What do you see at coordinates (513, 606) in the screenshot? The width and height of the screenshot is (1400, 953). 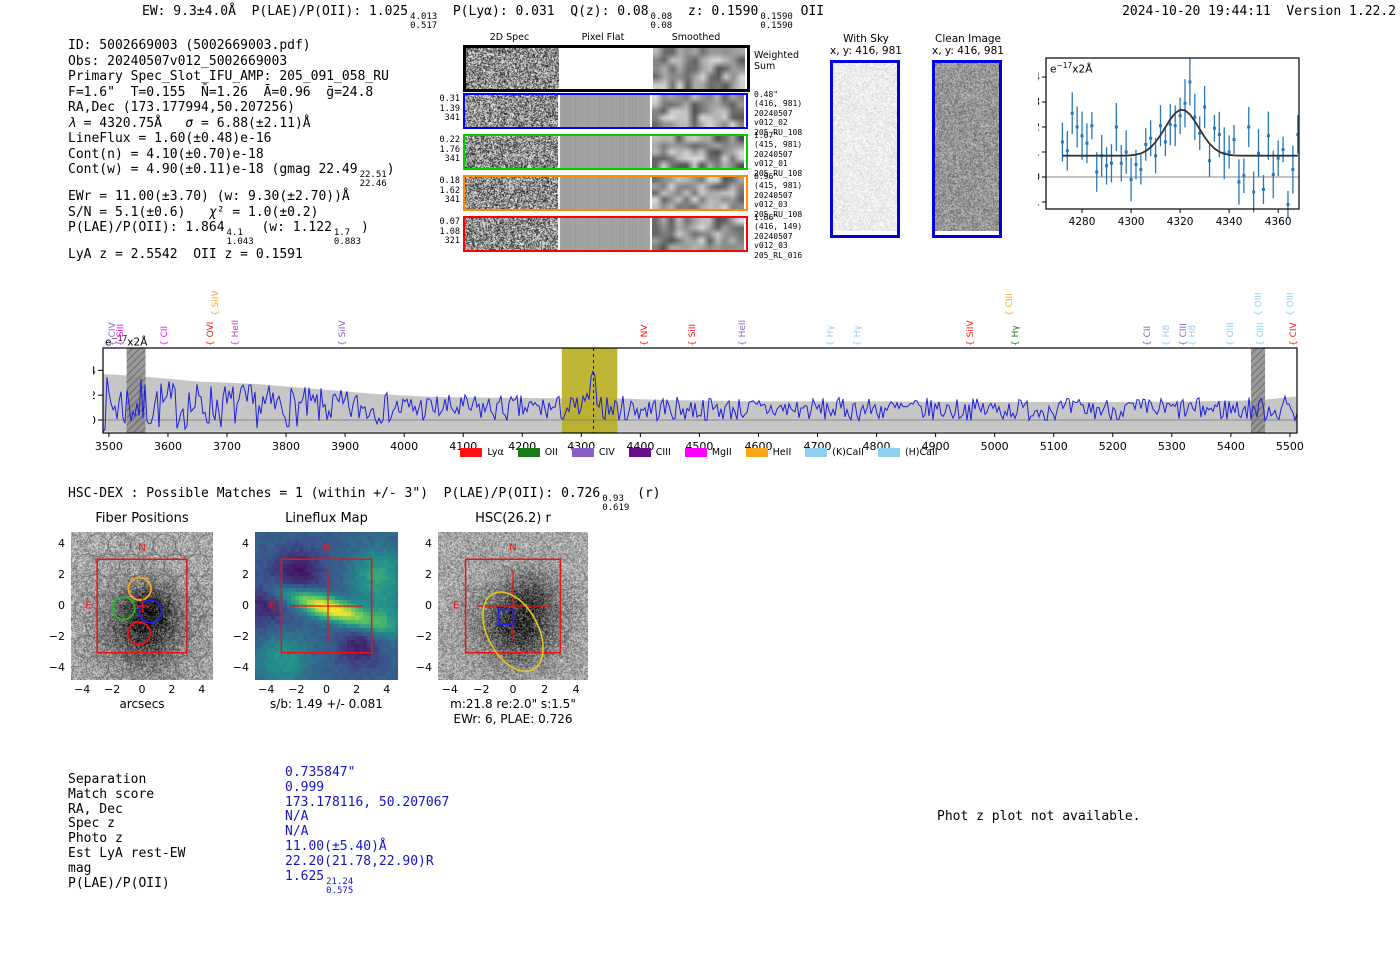 I see `hsc-image-panel: NE` at bounding box center [513, 606].